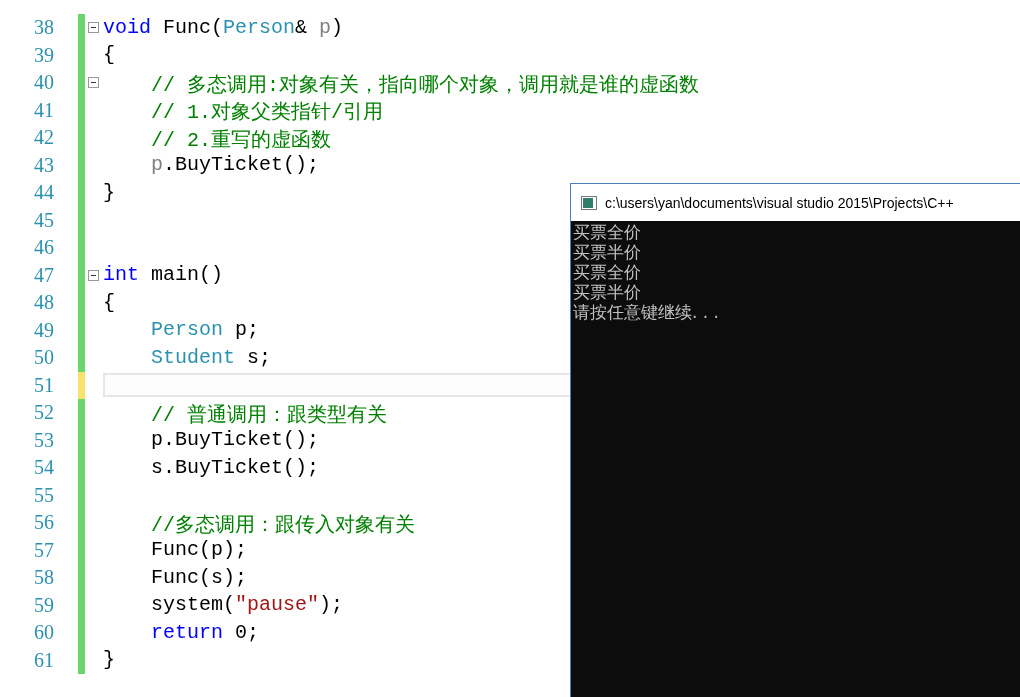 The width and height of the screenshot is (1020, 697). Describe the element at coordinates (267, 111) in the screenshot. I see `code-line: // 1.对象父类指针/引用` at that location.